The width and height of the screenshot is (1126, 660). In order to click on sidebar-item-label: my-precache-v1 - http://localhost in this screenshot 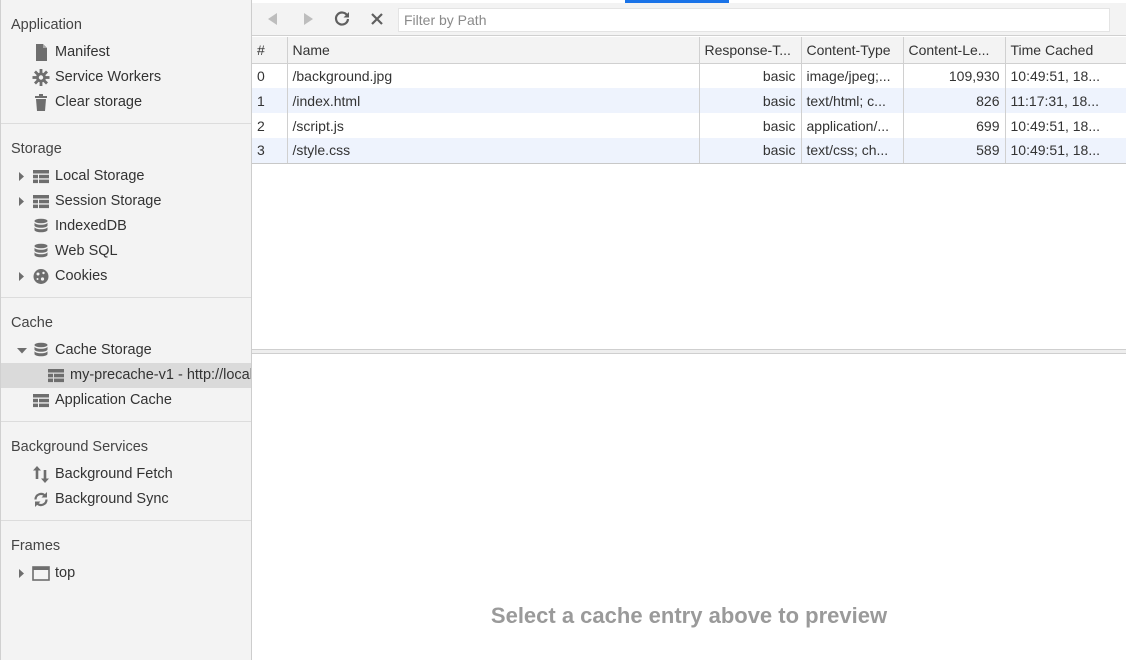, I will do `click(161, 375)`.